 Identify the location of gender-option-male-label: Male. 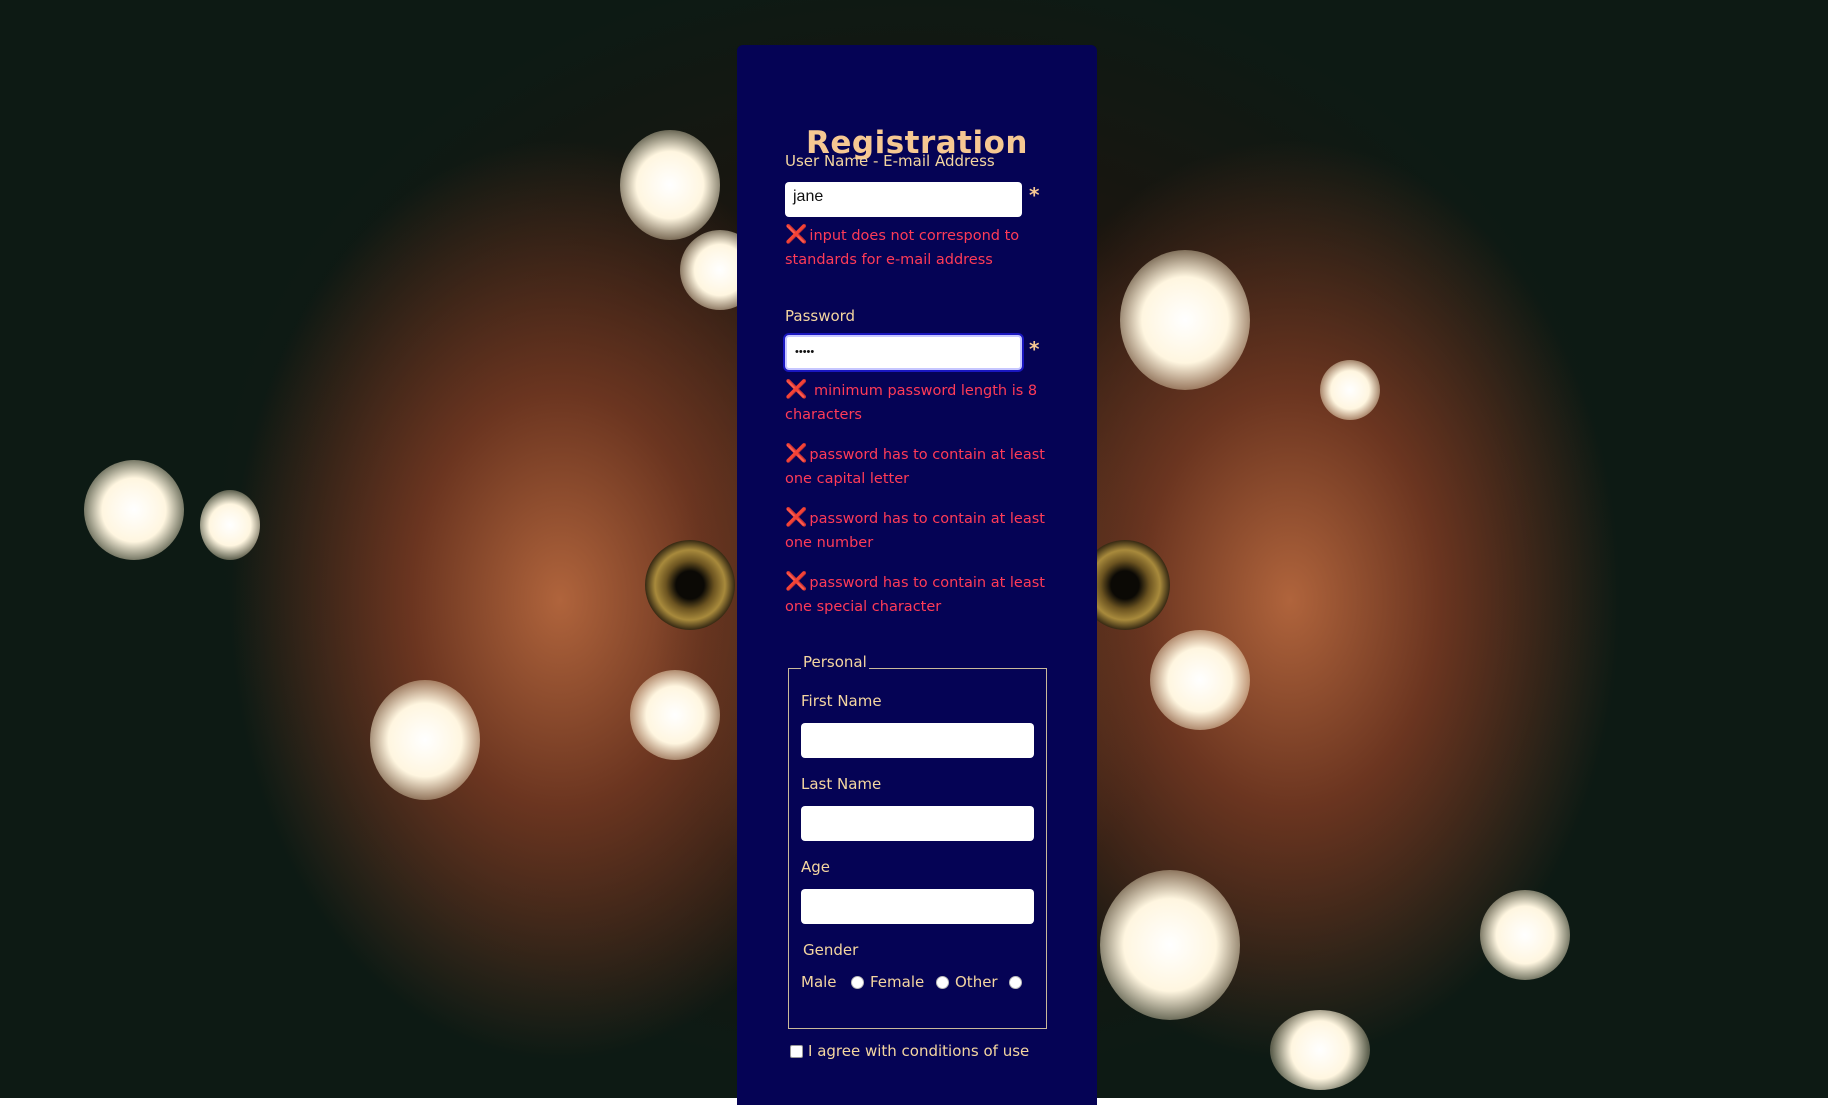
(819, 982).